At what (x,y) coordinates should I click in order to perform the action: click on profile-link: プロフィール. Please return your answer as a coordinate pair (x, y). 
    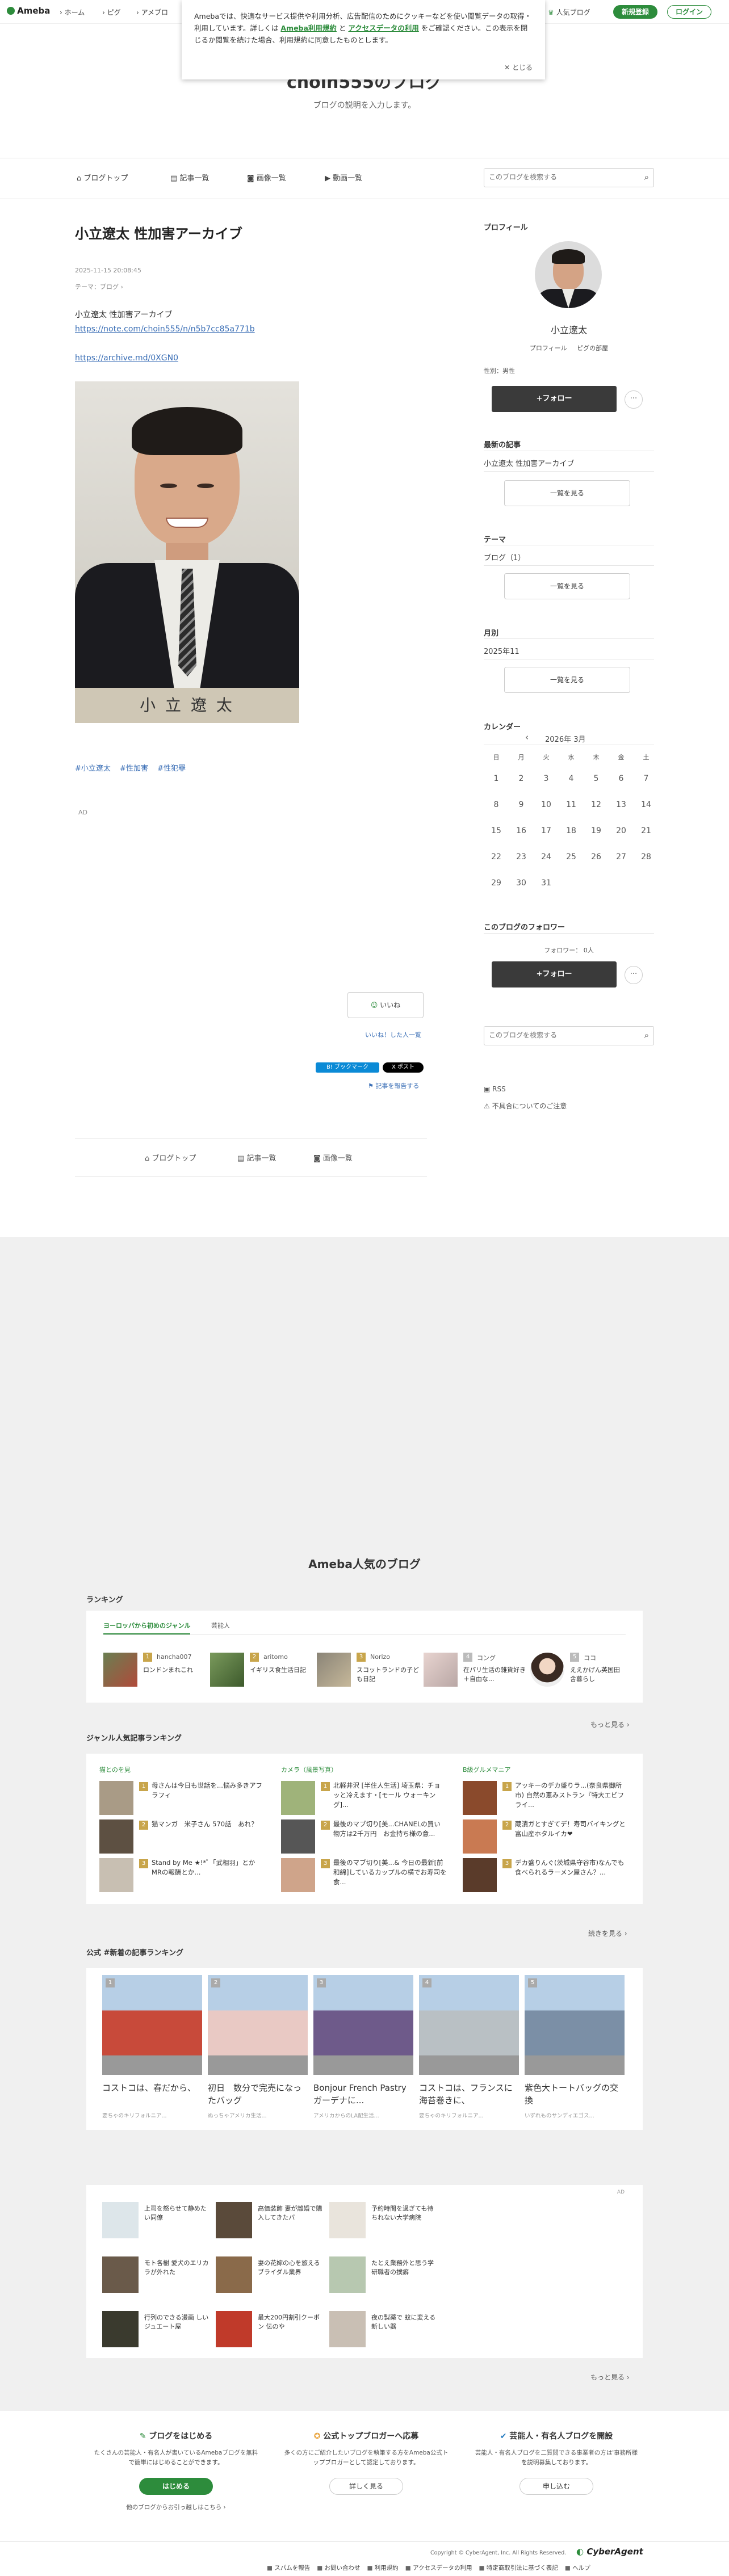
    Looking at the image, I should click on (548, 348).